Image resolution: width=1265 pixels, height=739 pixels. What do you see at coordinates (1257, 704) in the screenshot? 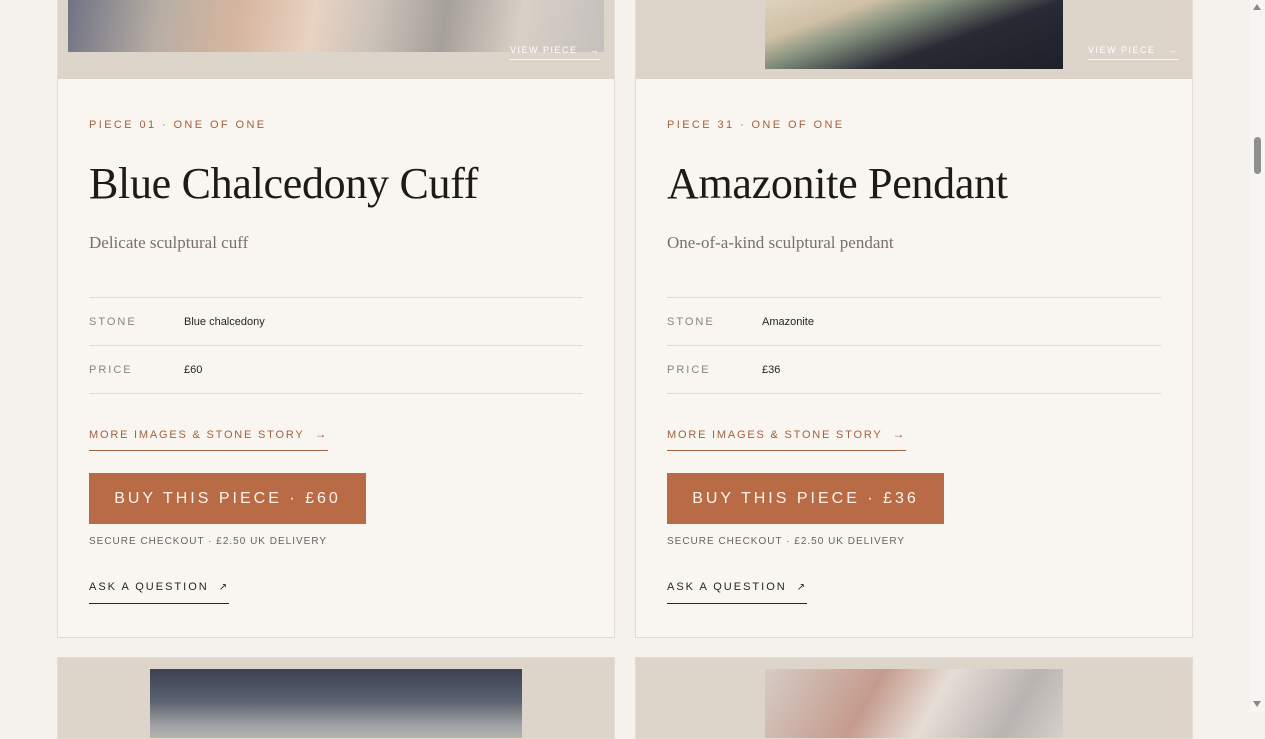
I see `scroll-down-arrow-icon` at bounding box center [1257, 704].